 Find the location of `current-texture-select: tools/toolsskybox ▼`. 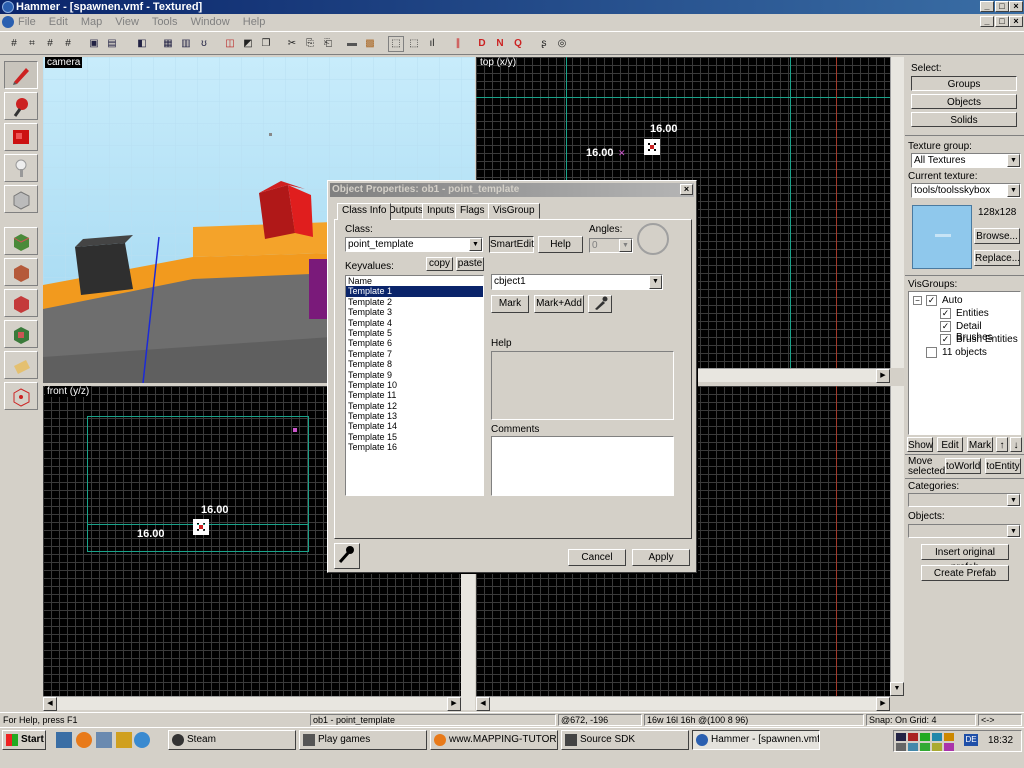

current-texture-select: tools/toolsskybox ▼ is located at coordinates (966, 190).